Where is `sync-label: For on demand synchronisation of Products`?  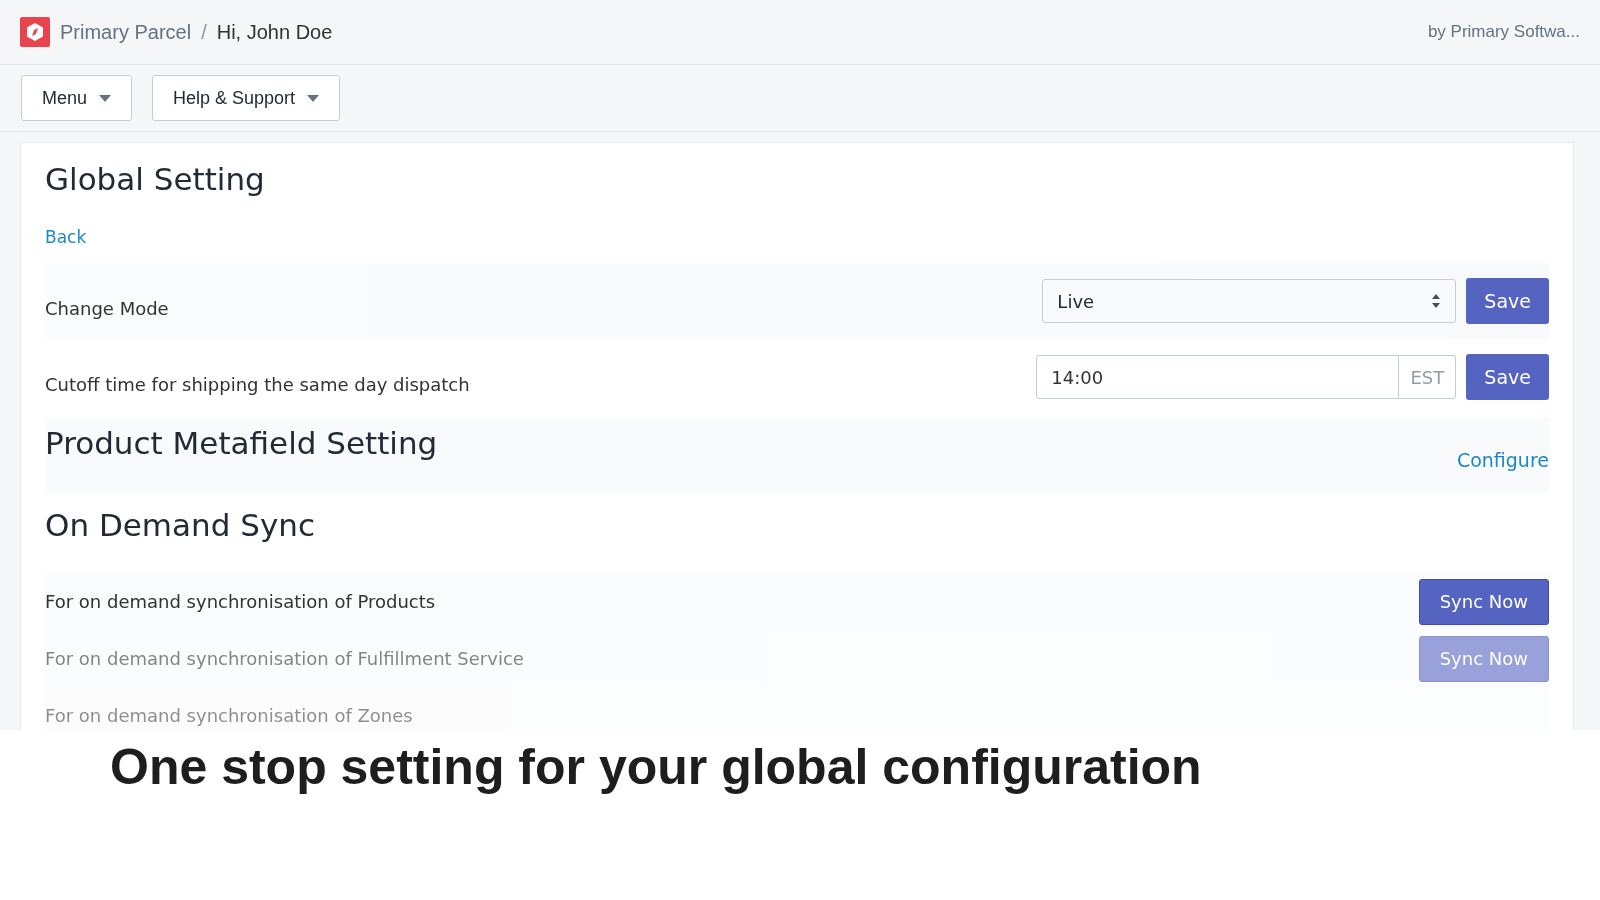 sync-label: For on demand synchronisation of Products is located at coordinates (240, 601).